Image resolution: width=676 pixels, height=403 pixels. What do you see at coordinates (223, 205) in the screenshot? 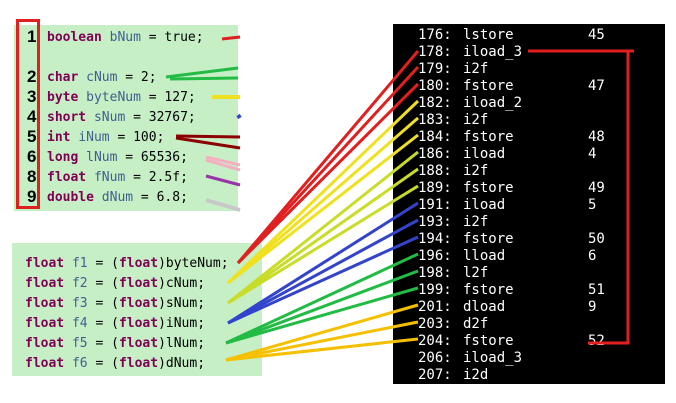
I see `stub-gray` at bounding box center [223, 205].